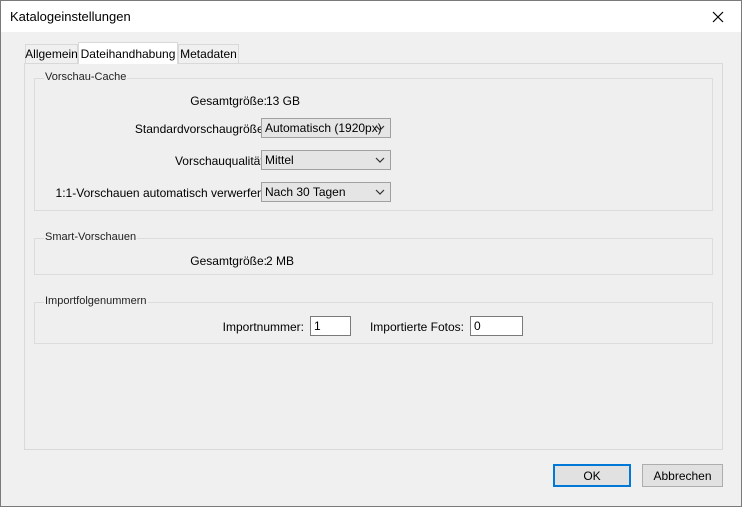  Describe the element at coordinates (496, 326) in the screenshot. I see `imported-photos-input` at that location.